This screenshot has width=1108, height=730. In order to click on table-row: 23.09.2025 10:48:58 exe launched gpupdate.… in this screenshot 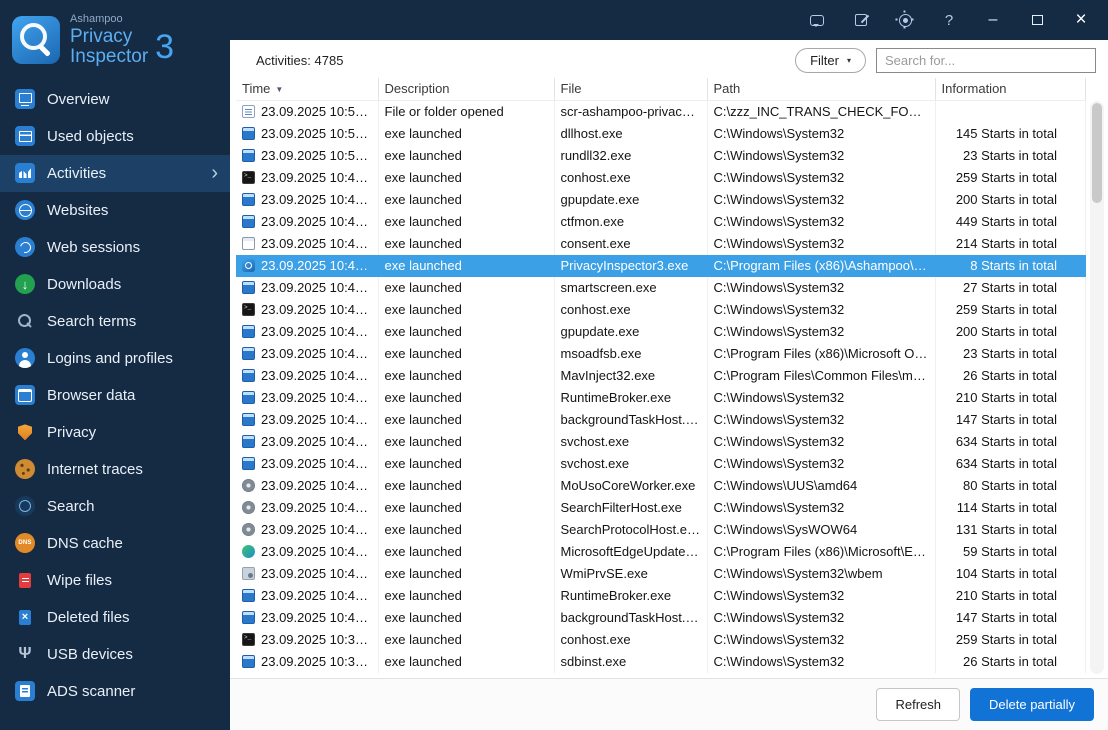, I will do `click(661, 199)`.